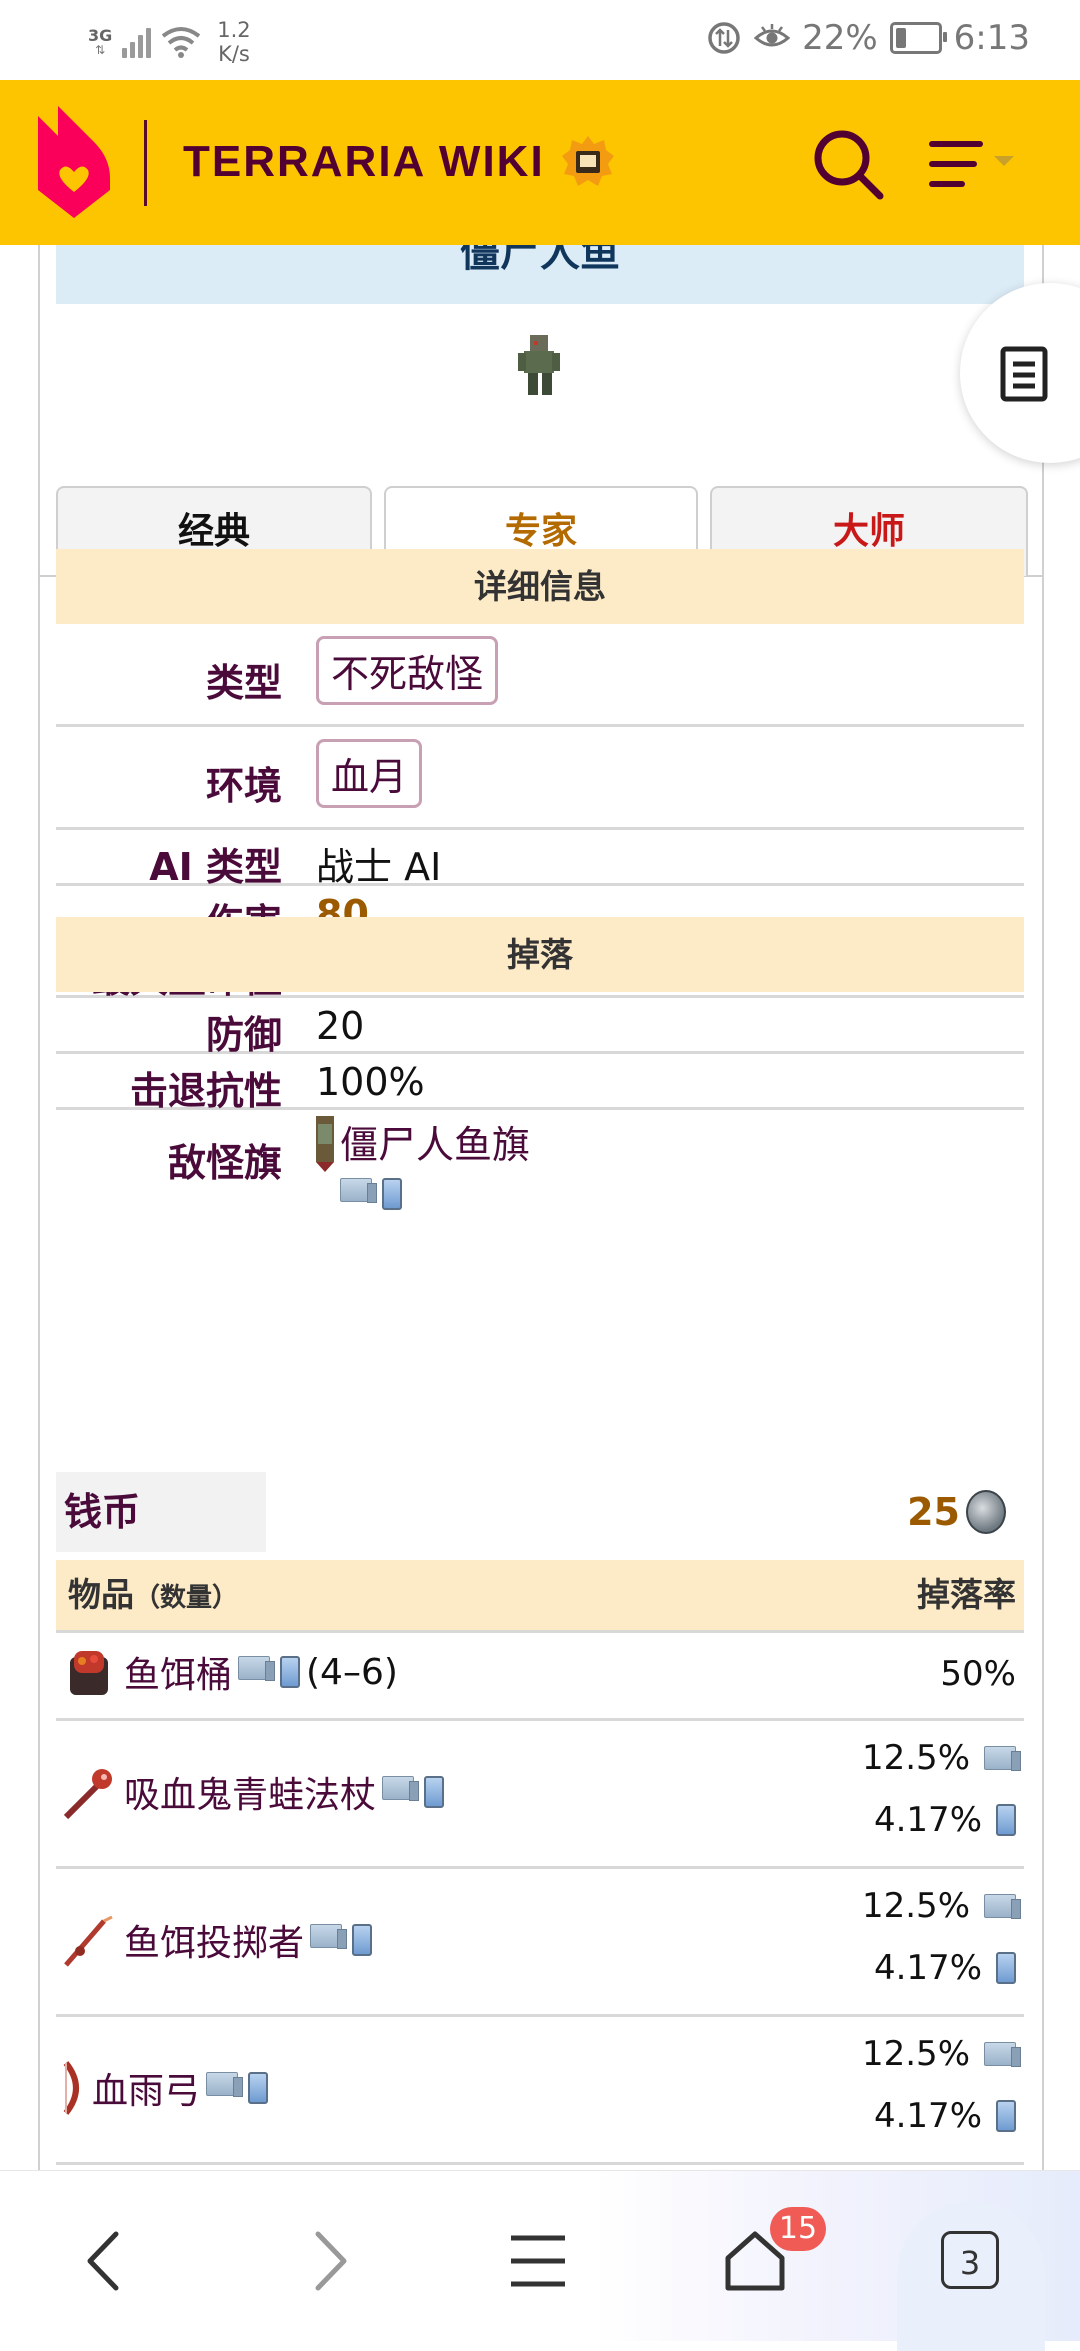  What do you see at coordinates (840, 38) in the screenshot?
I see `battery-percent: 22%` at bounding box center [840, 38].